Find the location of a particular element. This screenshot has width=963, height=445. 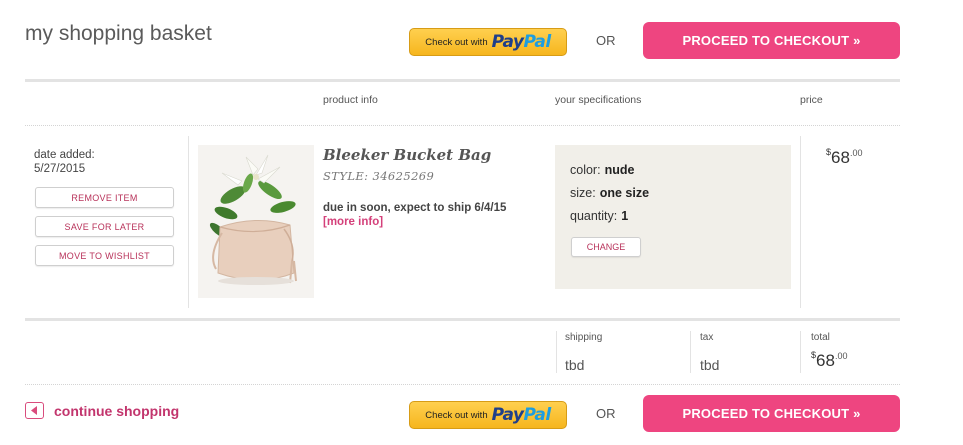

paypal-checkout-button: Check out with PayPal is located at coordinates (488, 42).